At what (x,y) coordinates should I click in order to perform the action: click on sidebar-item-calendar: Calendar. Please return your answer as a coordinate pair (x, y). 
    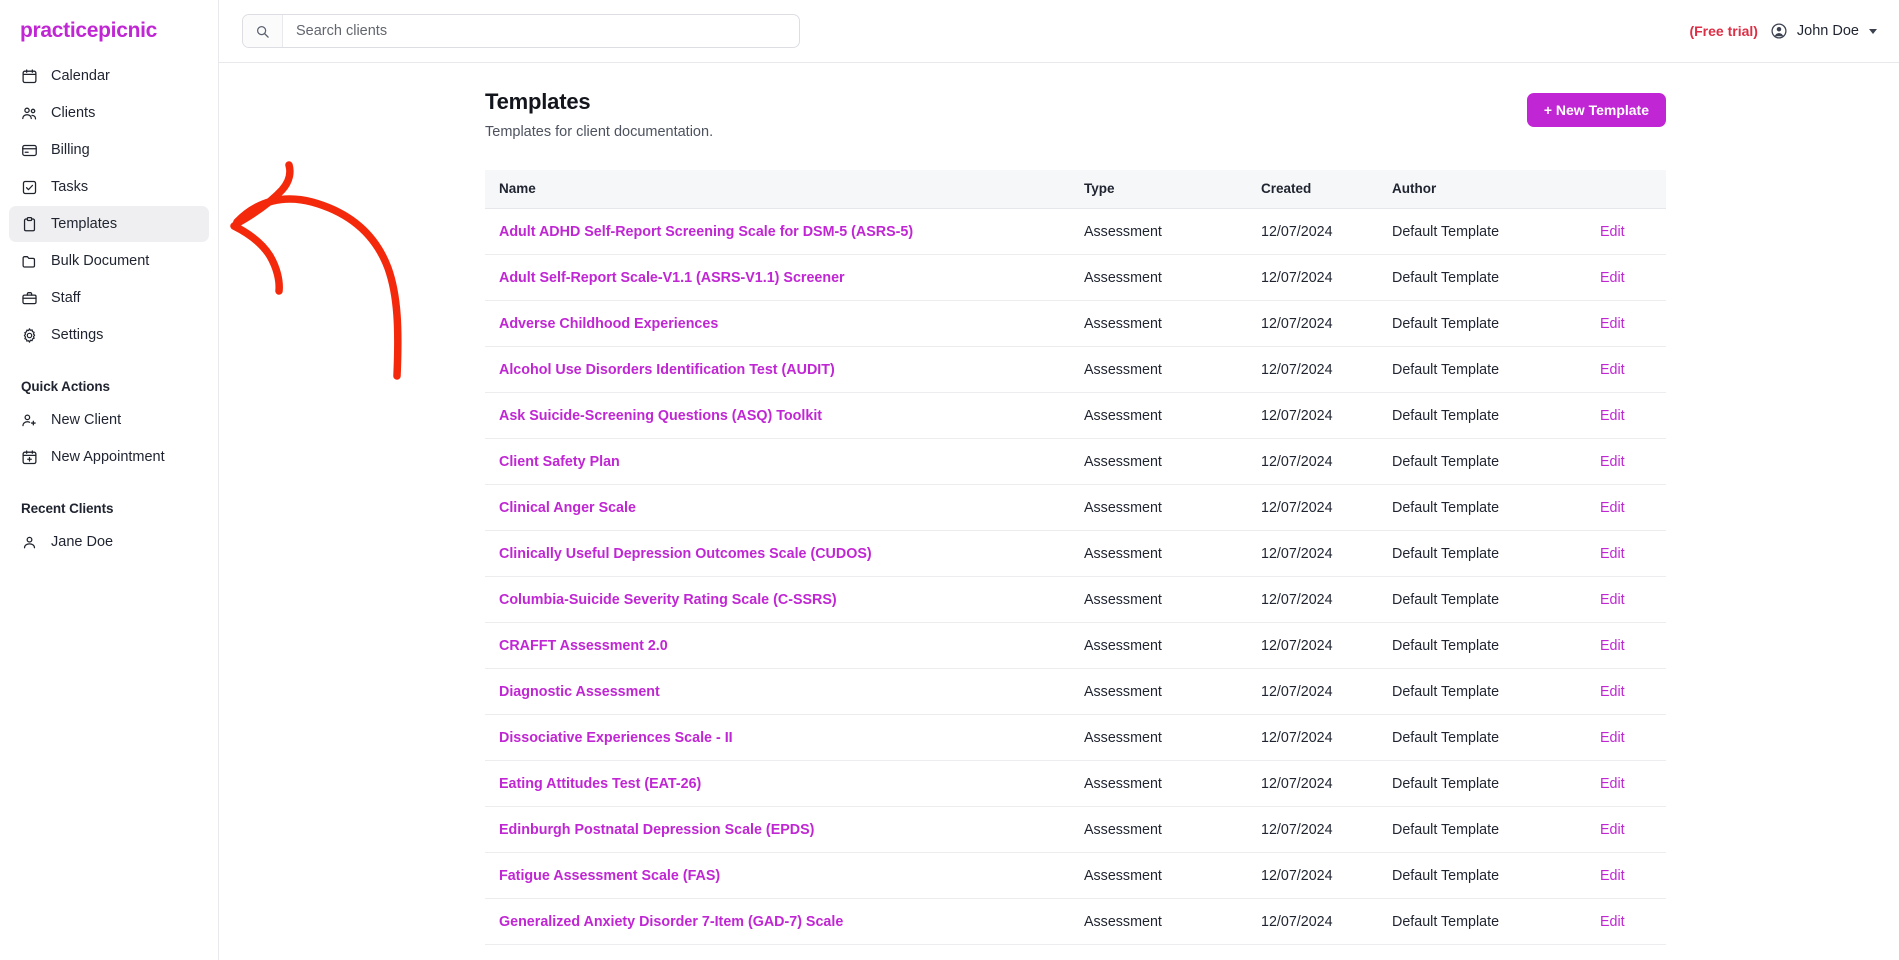
    Looking at the image, I should click on (109, 76).